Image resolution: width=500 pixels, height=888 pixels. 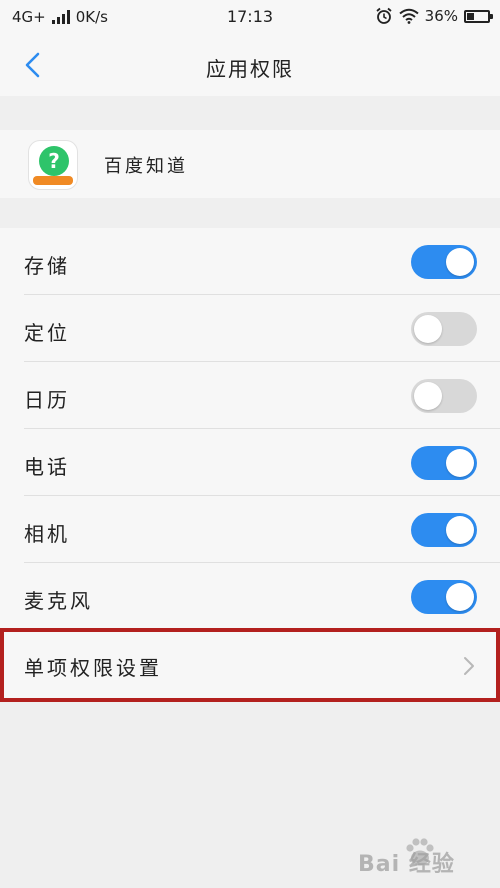 I want to click on permission-label: 麦克风, so click(x=58, y=601).